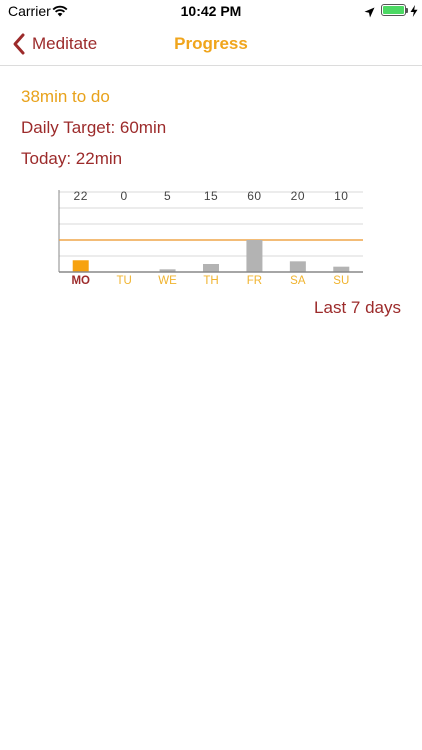 The image size is (422, 750). What do you see at coordinates (167, 281) in the screenshot?
I see `day-label-we: WE` at bounding box center [167, 281].